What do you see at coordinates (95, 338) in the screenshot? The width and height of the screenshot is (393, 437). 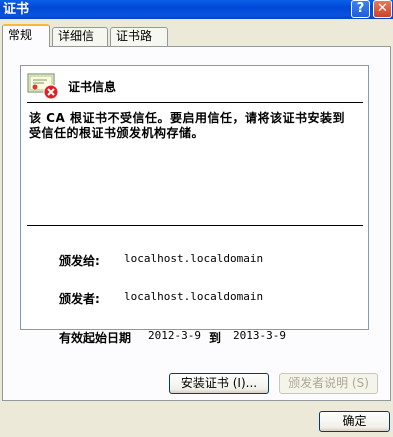 I see `valid-from-label: 有效起始日期` at bounding box center [95, 338].